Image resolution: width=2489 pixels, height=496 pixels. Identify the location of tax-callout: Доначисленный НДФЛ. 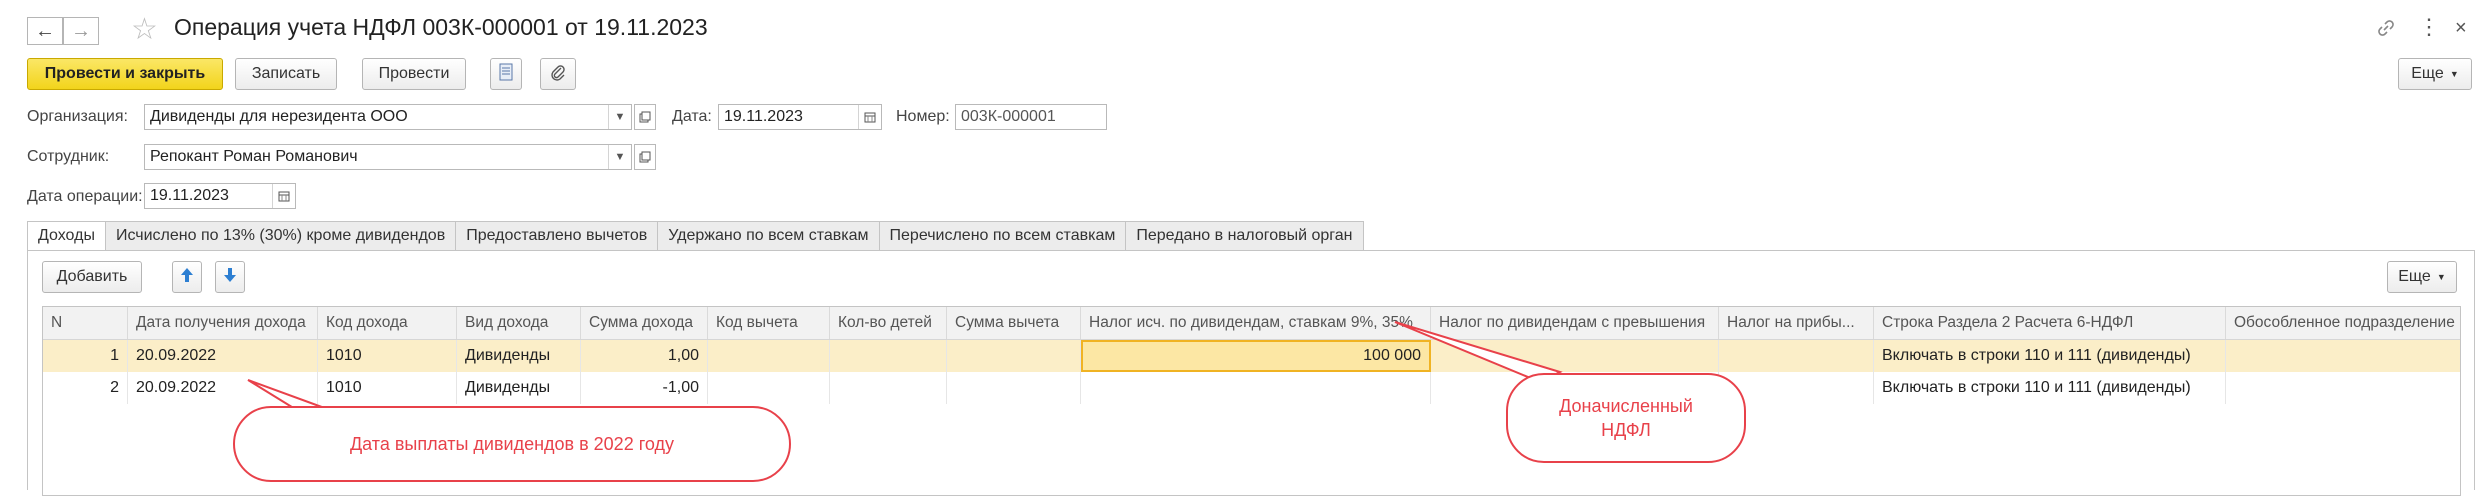
(1626, 418).